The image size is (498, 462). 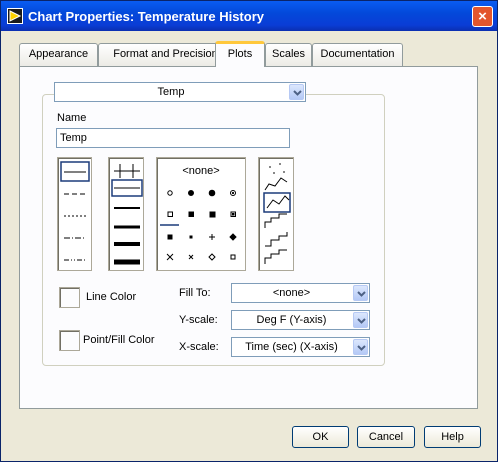 I want to click on x-scale-dropdown: Time (sec) (X-axis), so click(x=300, y=347).